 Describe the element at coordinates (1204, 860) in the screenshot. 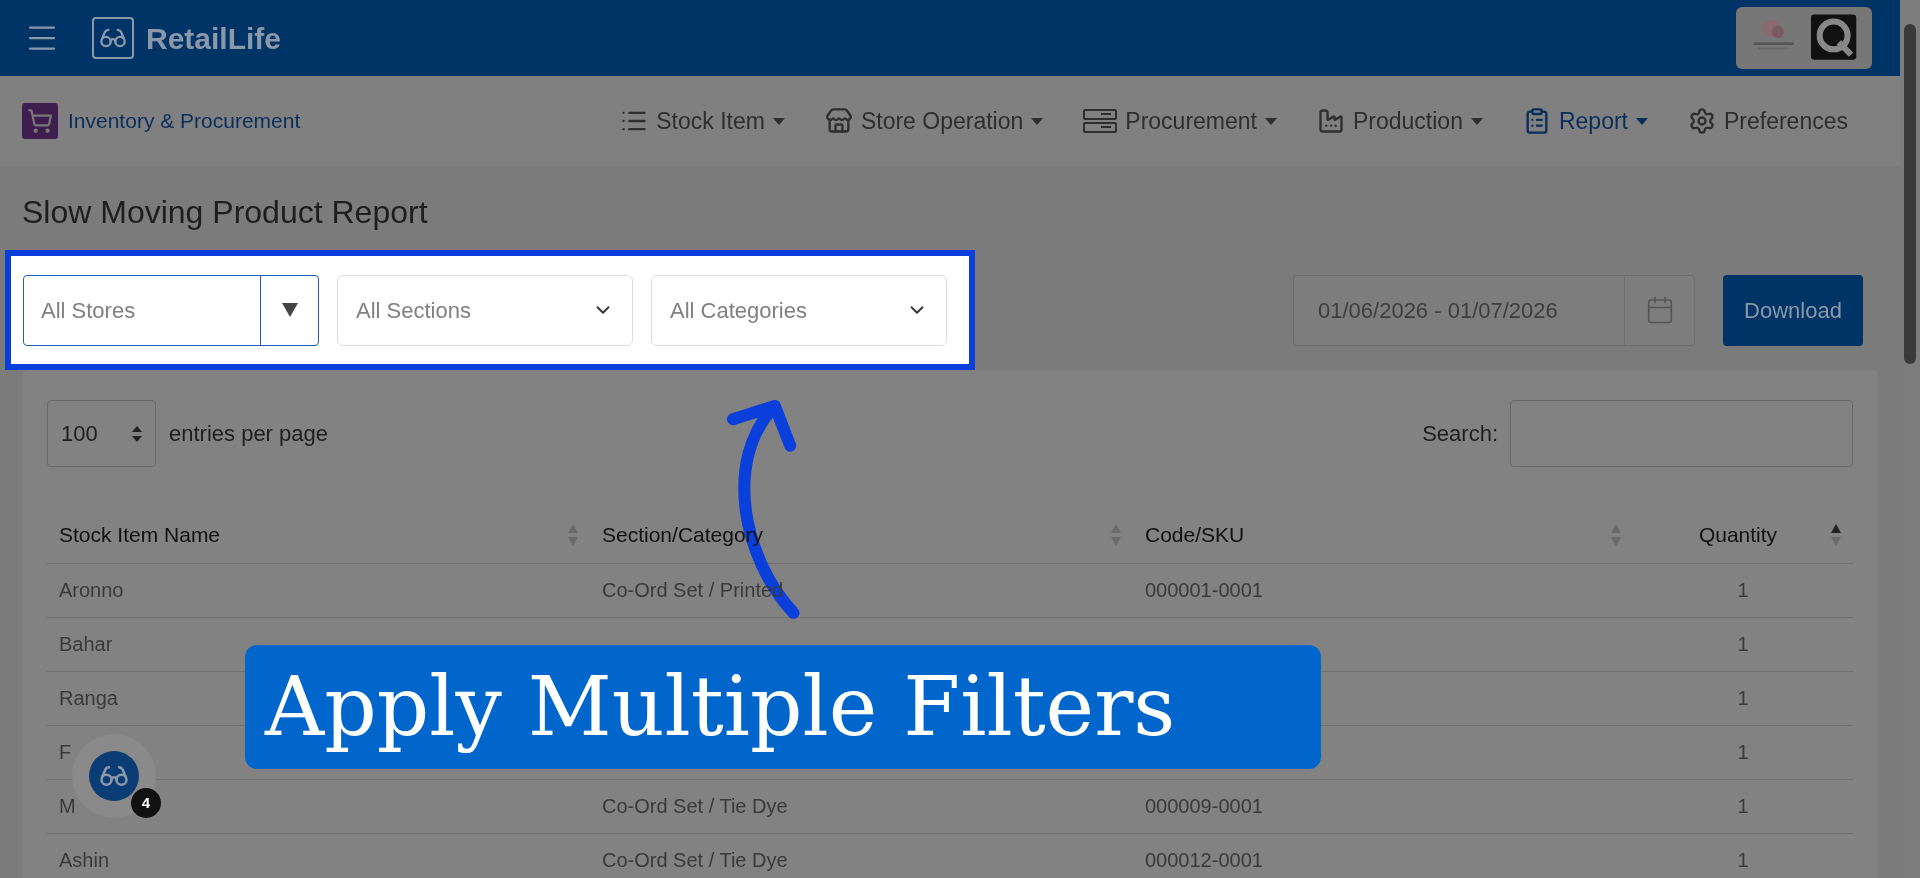

I see `table-cell: 000012-0001` at that location.